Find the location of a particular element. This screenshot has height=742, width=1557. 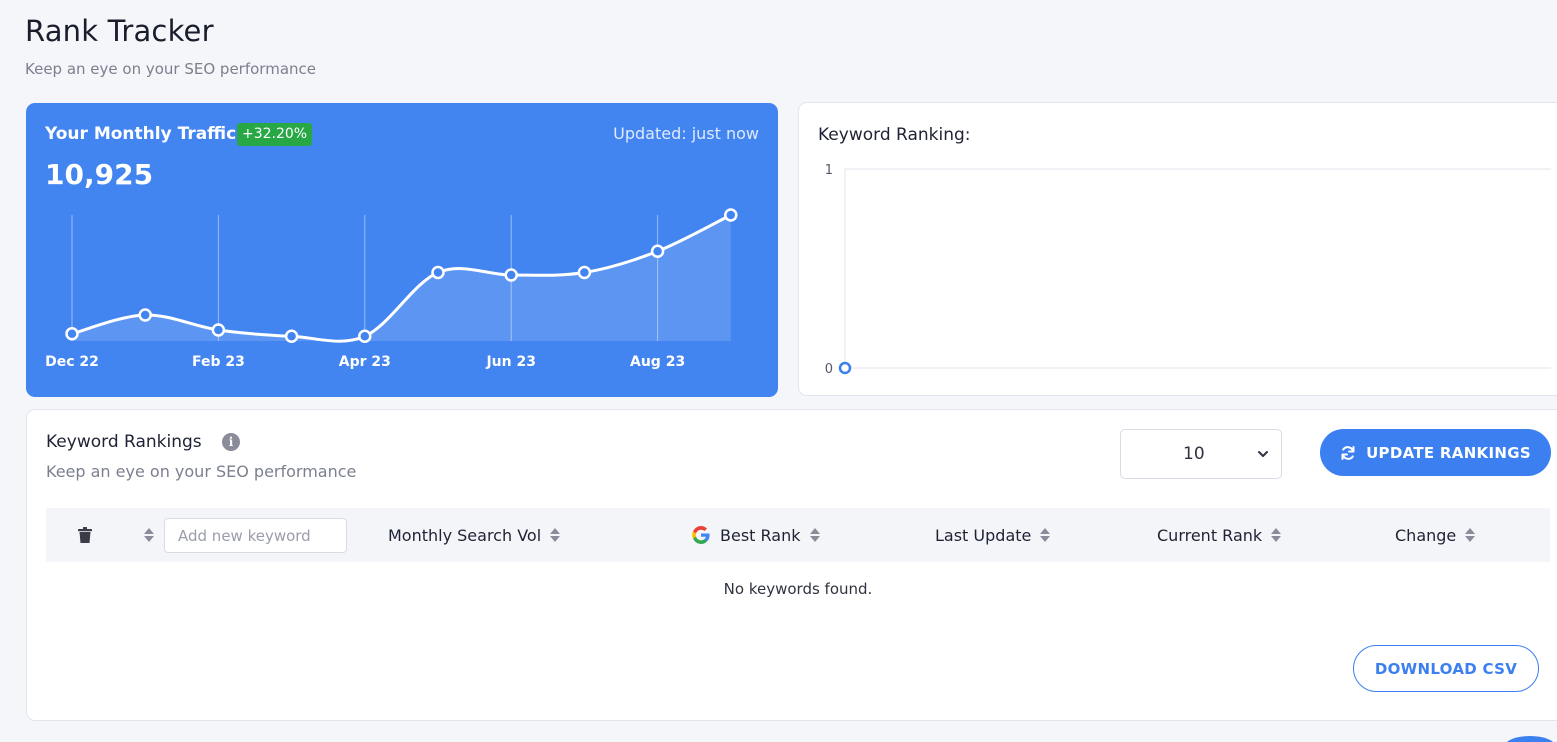

traffic-area-fill is located at coordinates (401, 278).